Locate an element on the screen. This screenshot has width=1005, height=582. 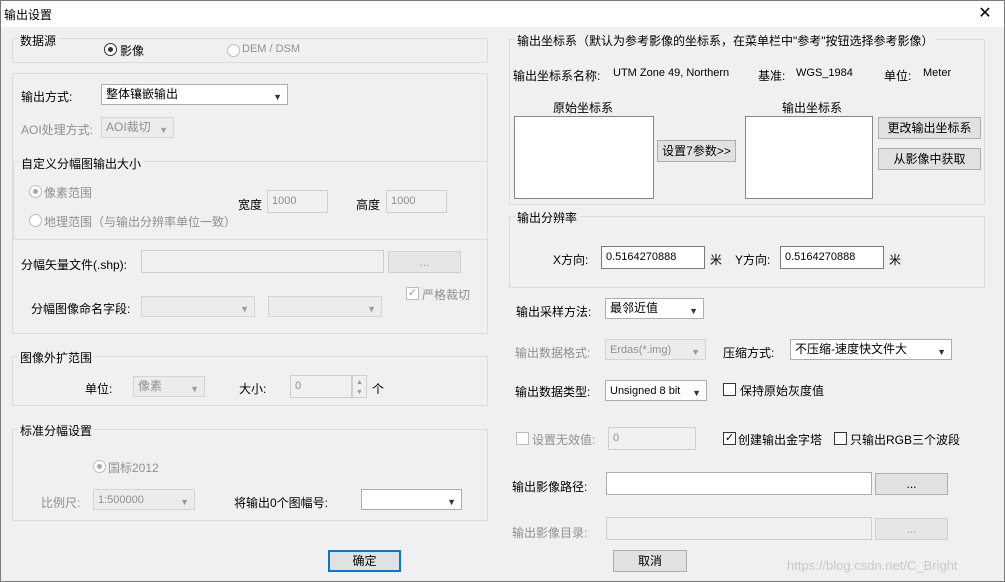
dtype-label: 输出数据类型: is located at coordinates (553, 392).